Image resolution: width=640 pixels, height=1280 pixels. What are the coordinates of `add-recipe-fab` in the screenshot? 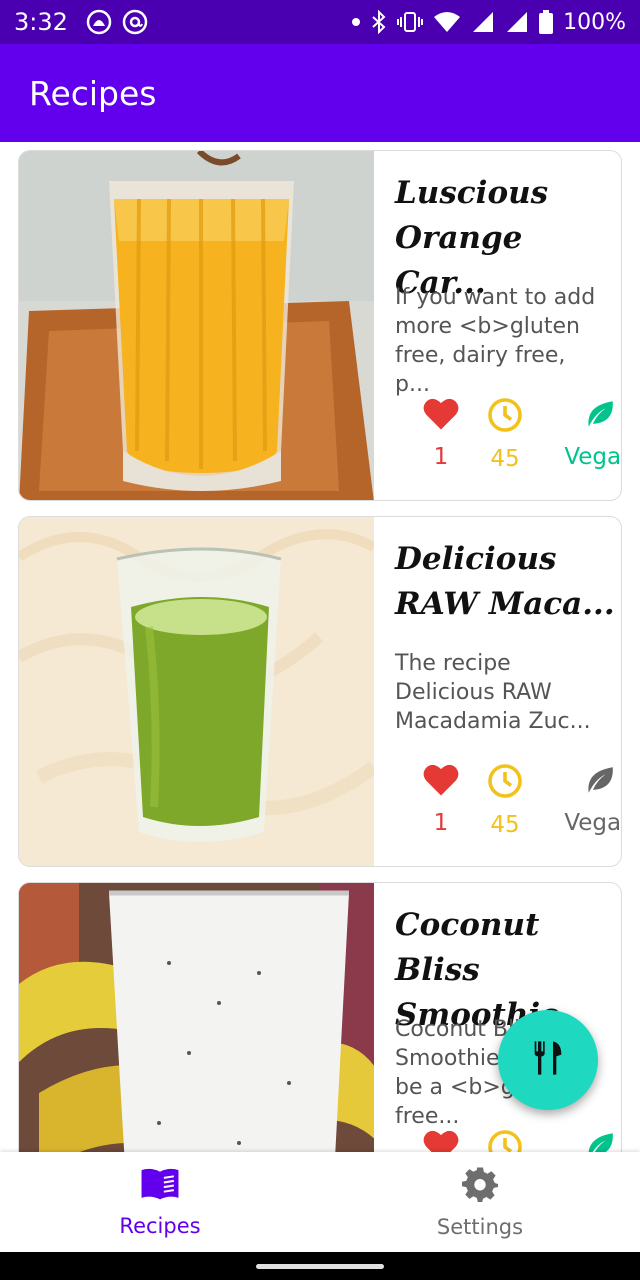 It's located at (548, 1060).